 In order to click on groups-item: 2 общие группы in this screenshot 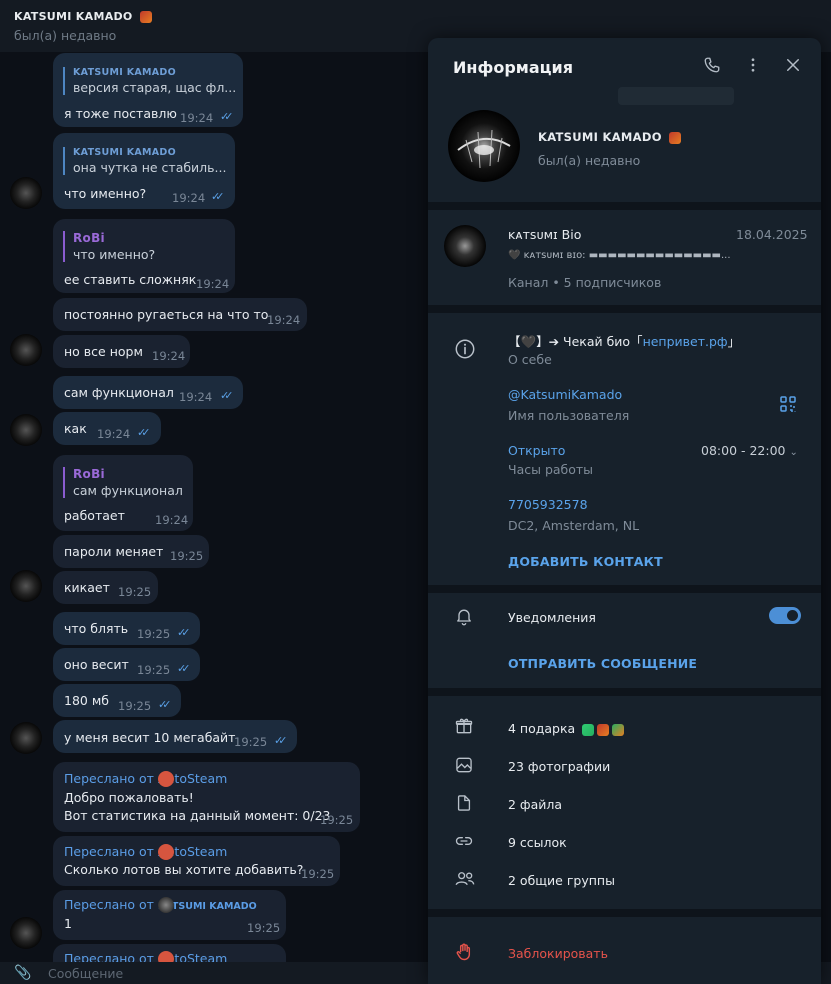, I will do `click(561, 880)`.